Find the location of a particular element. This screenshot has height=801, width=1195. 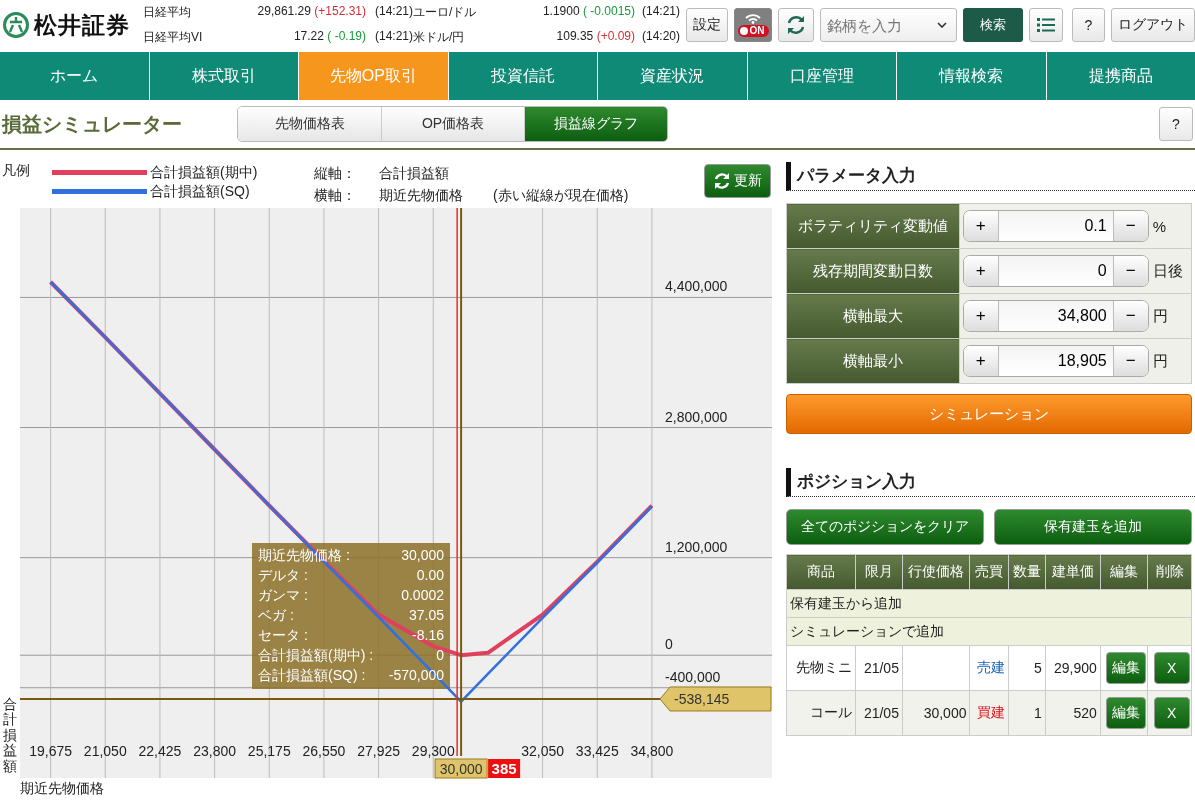

tooltip-value: 37.05 is located at coordinates (426, 615).